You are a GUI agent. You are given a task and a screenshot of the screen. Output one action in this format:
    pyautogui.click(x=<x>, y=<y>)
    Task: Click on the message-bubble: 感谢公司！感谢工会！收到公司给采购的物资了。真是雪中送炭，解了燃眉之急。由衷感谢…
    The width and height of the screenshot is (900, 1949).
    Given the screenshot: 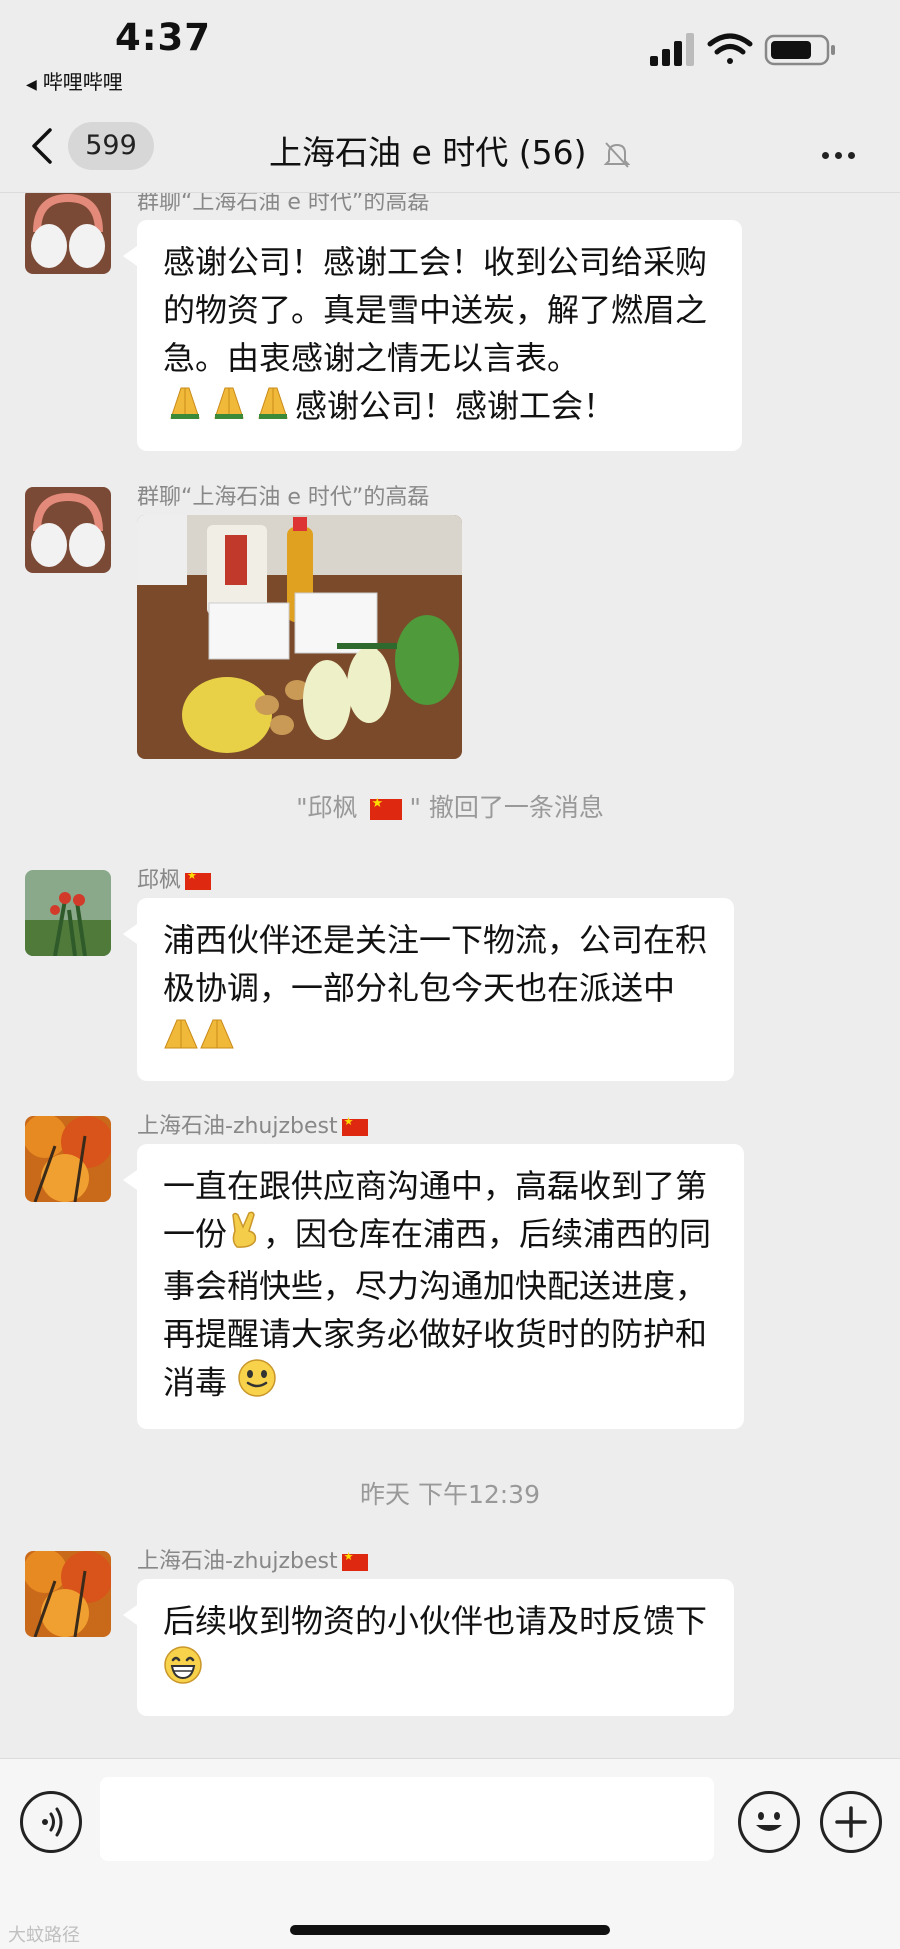 What is the action you would take?
    pyautogui.click(x=432, y=335)
    